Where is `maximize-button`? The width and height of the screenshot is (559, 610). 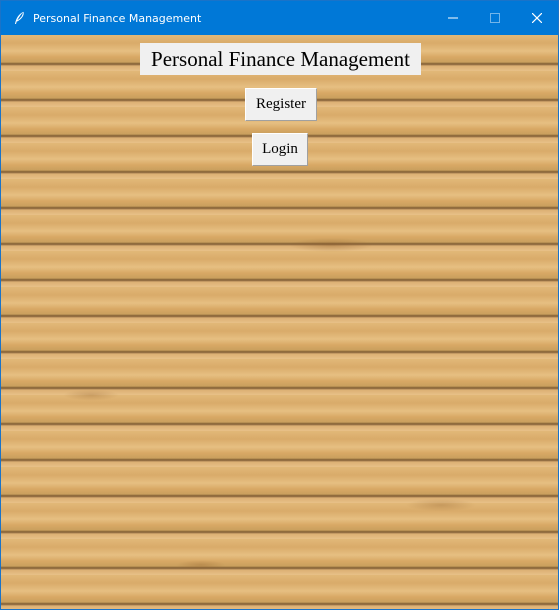
maximize-button is located at coordinates (495, 18).